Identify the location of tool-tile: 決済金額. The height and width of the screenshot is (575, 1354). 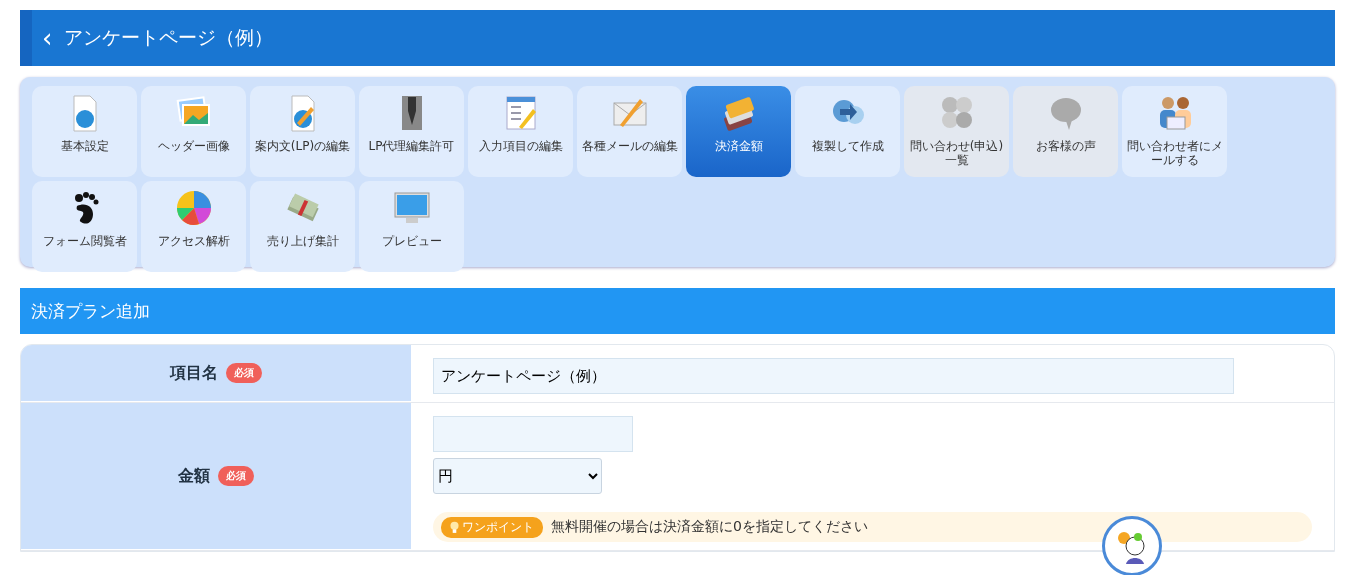
(738, 131).